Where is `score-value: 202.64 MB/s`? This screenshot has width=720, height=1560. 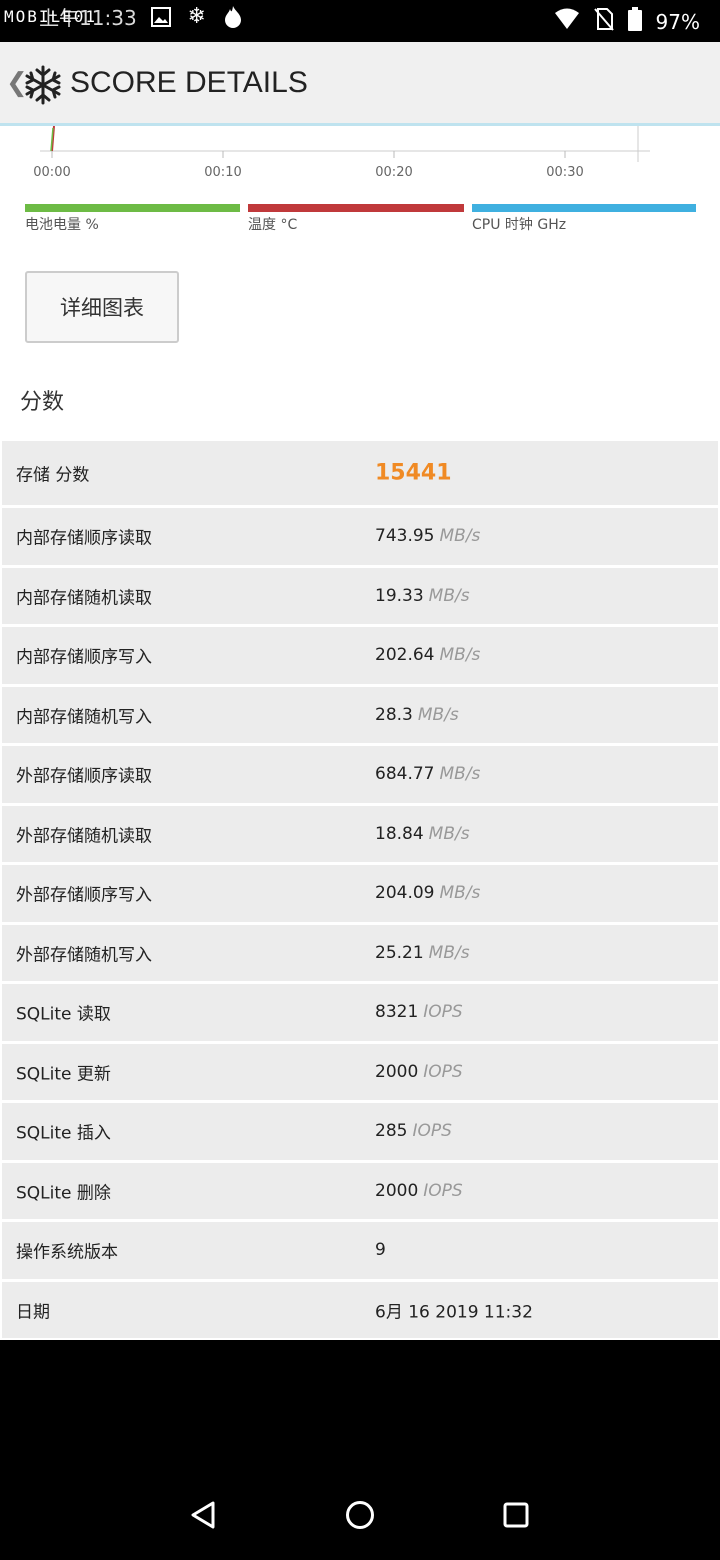
score-value: 202.64 MB/s is located at coordinates (427, 655).